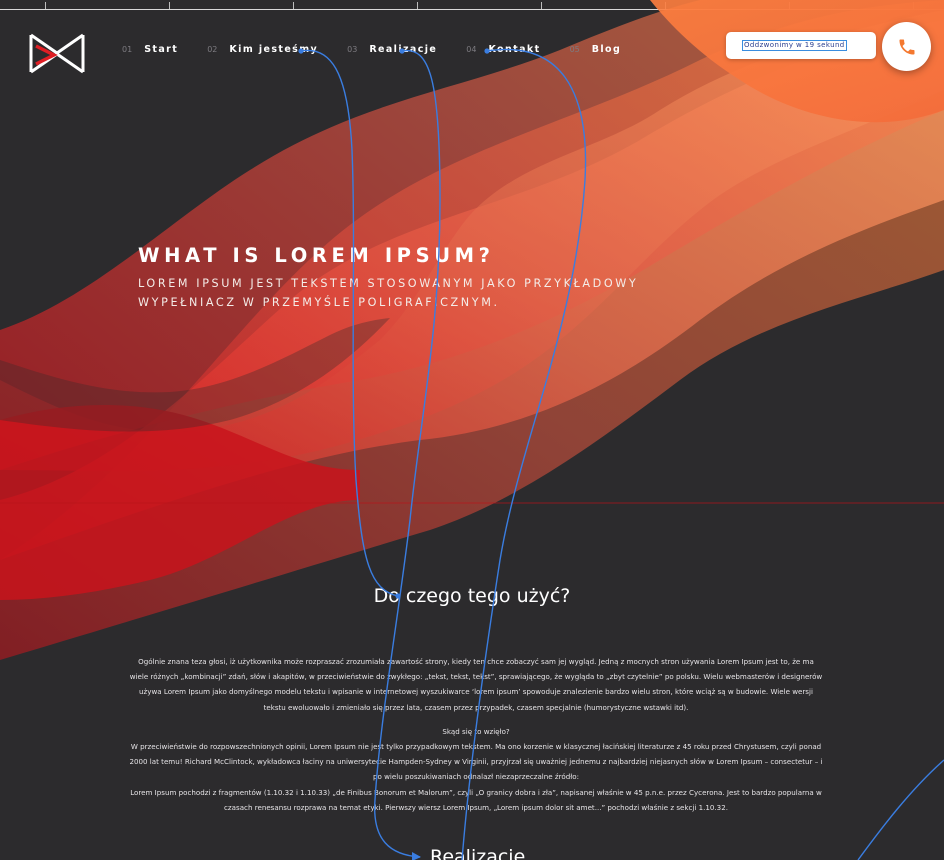 The height and width of the screenshot is (860, 944). What do you see at coordinates (574, 49) in the screenshot?
I see `nav-number: 05` at bounding box center [574, 49].